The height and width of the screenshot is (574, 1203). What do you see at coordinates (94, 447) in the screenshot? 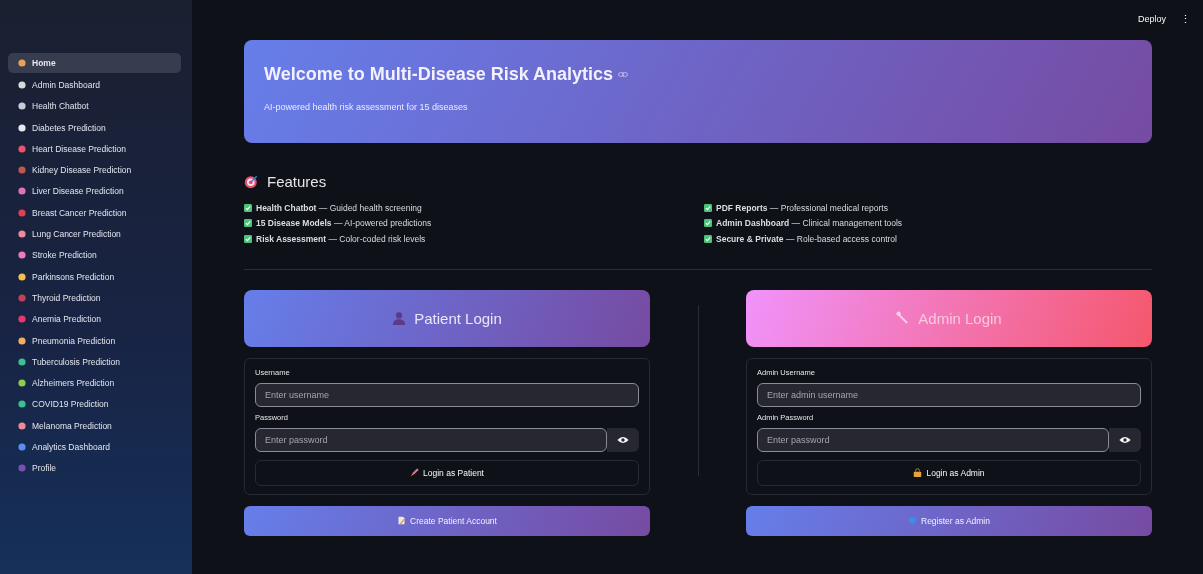
I see `nav-item: Analytics Dashboard` at bounding box center [94, 447].